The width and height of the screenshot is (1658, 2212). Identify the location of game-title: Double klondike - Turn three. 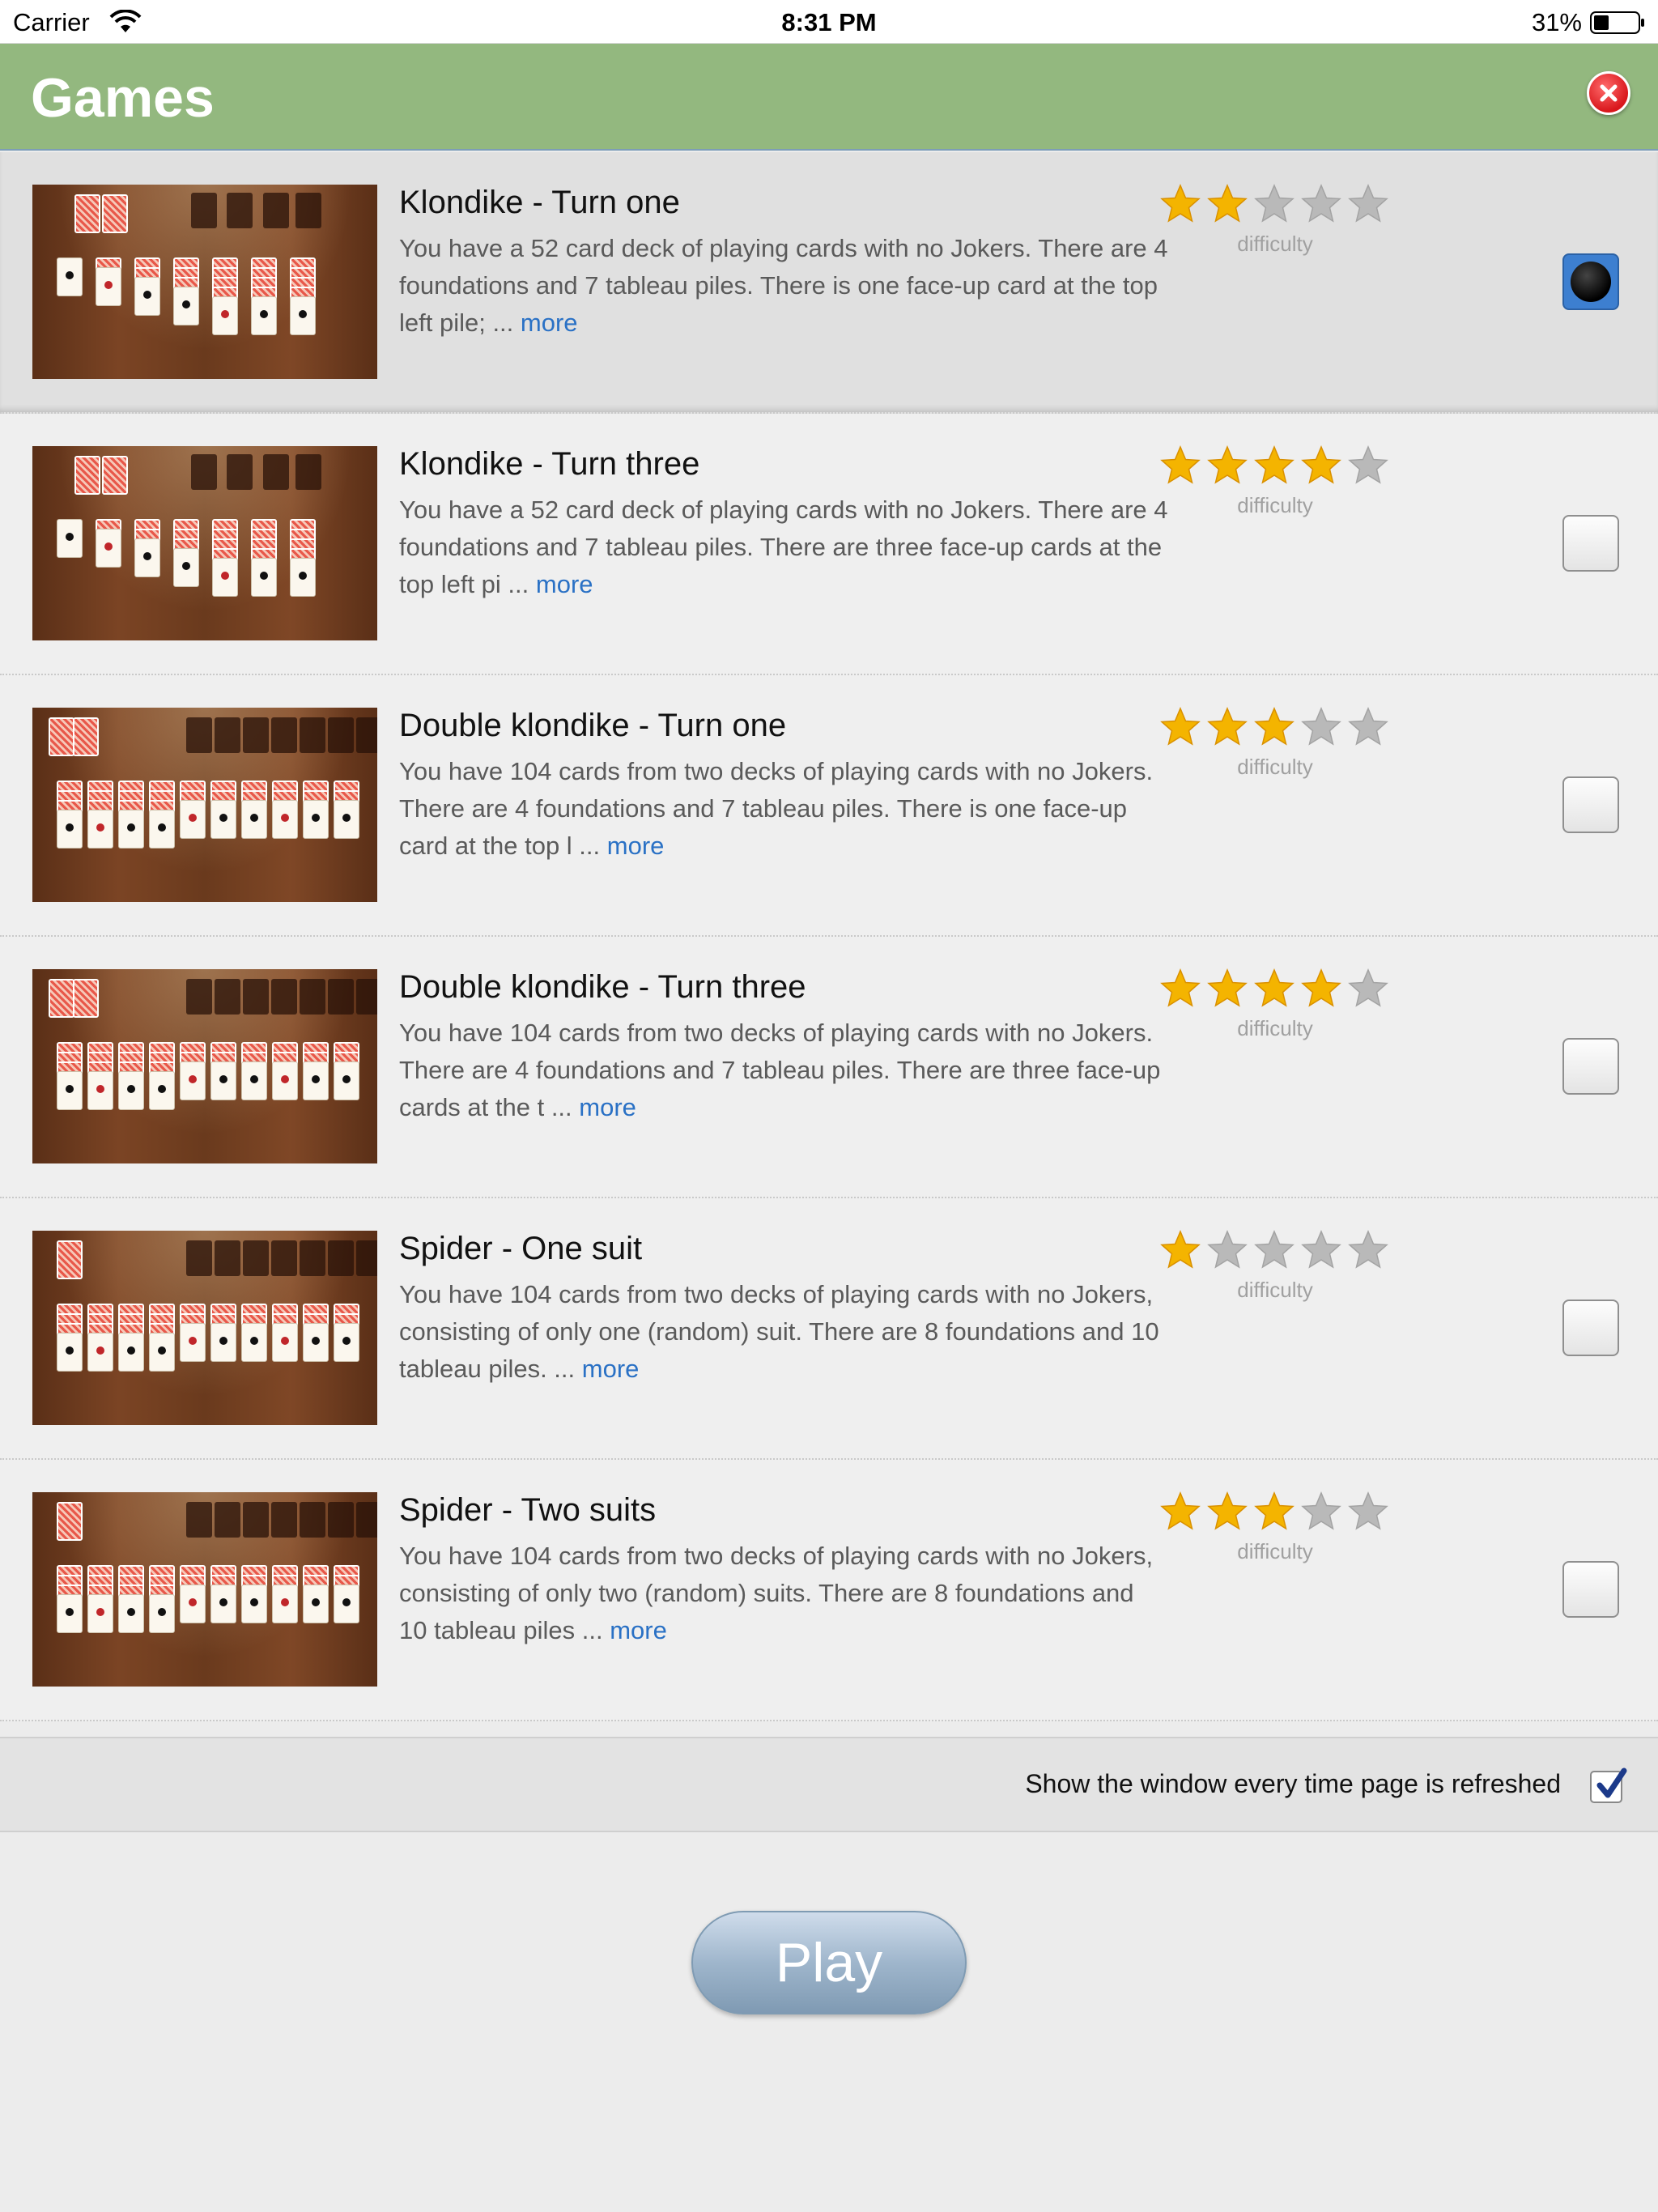
(602, 987).